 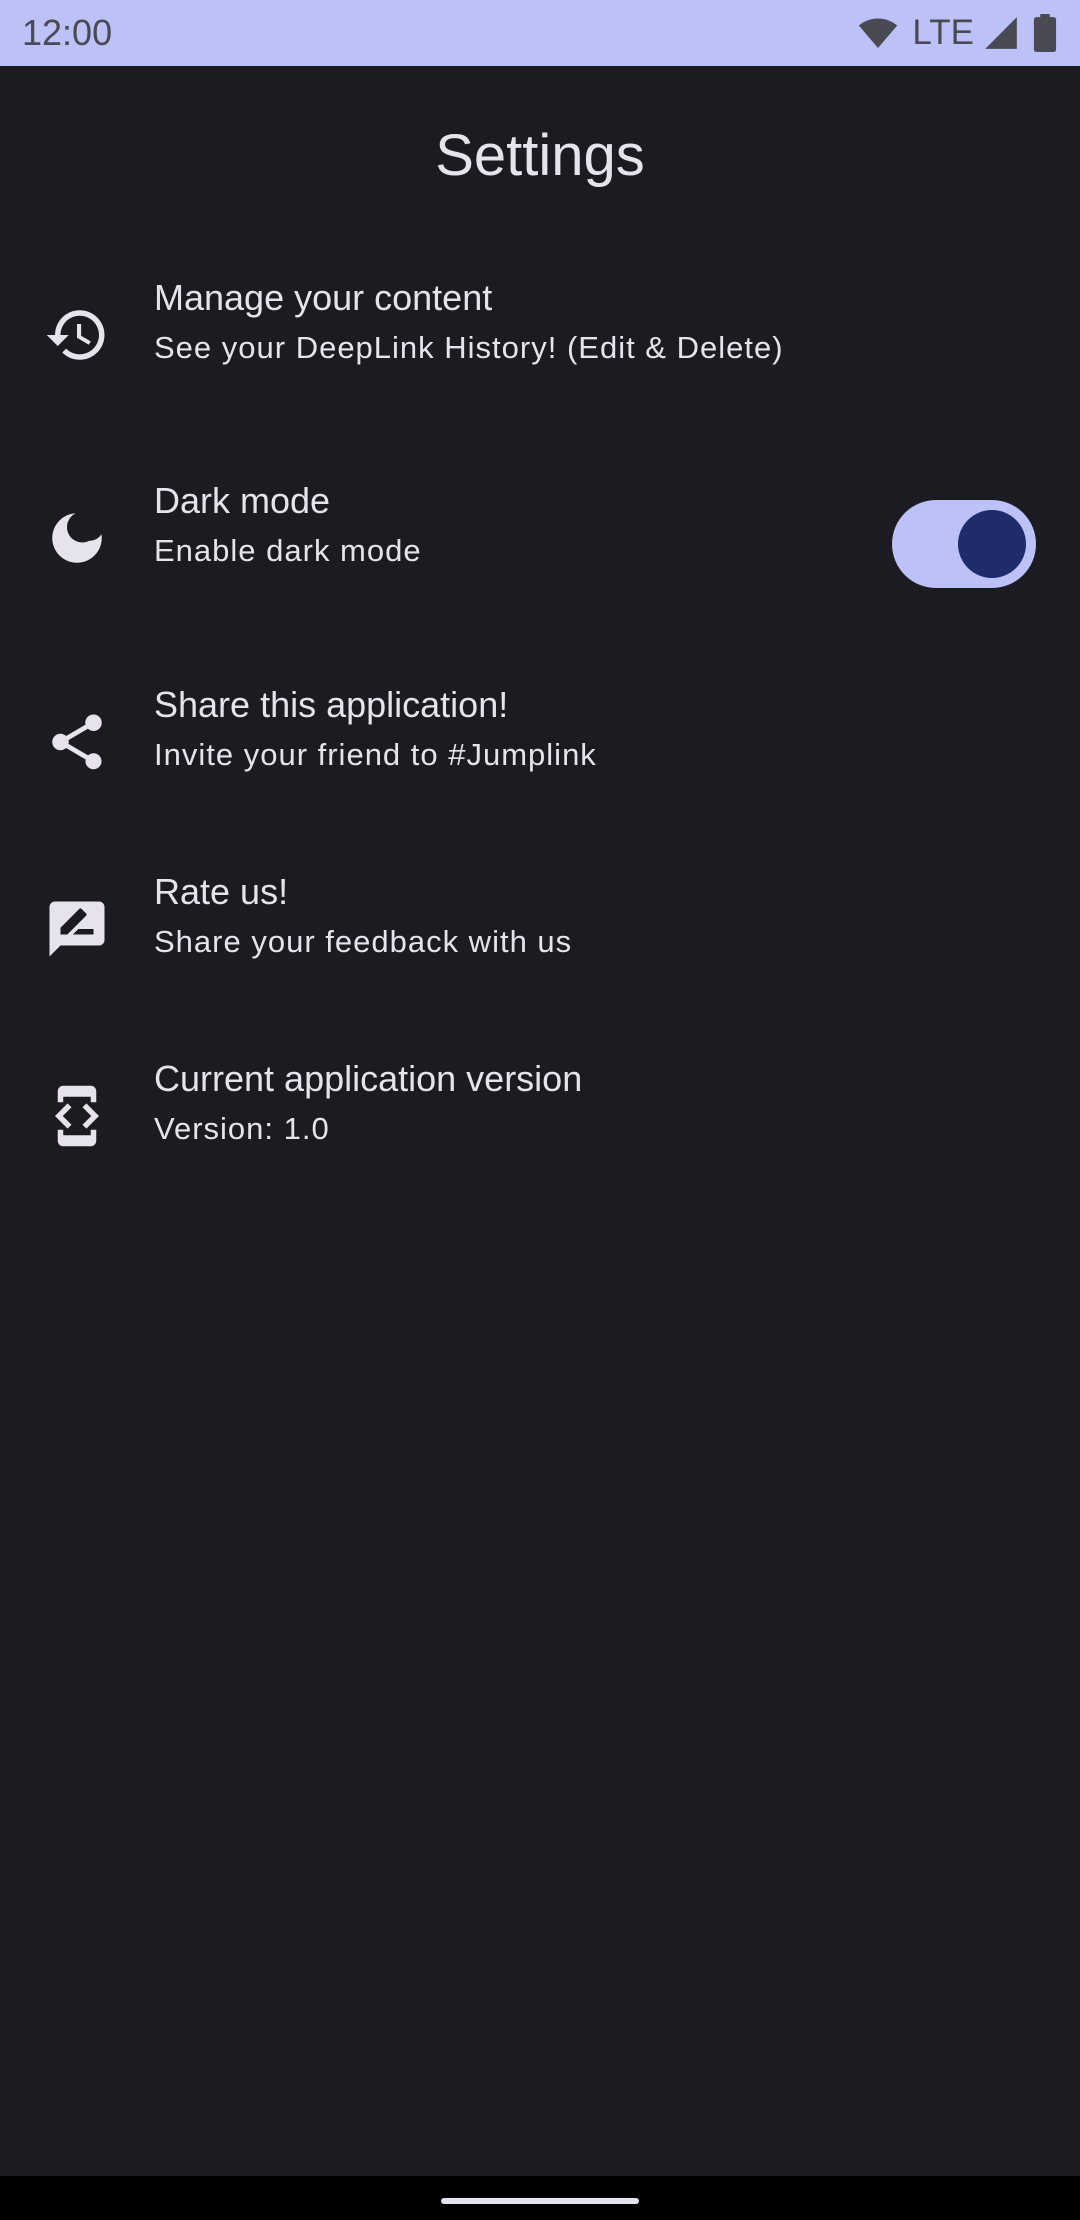 I want to click on setting-rate-us: Rate us! Share your feedback with us, so click(x=540, y=929).